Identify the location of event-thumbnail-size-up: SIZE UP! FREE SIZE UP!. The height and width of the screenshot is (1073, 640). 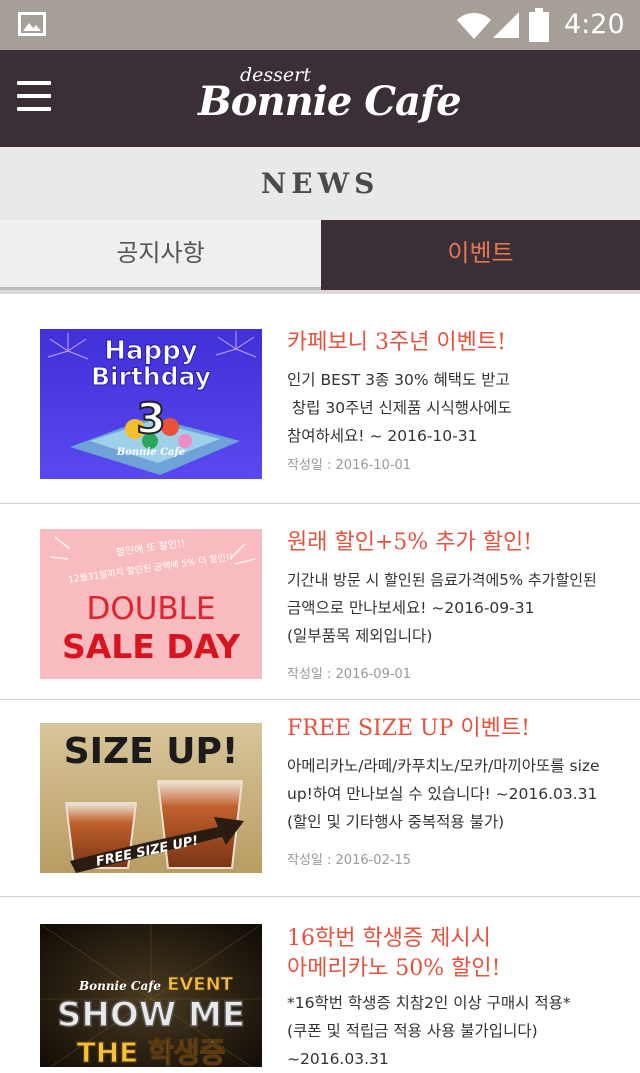
(151, 798).